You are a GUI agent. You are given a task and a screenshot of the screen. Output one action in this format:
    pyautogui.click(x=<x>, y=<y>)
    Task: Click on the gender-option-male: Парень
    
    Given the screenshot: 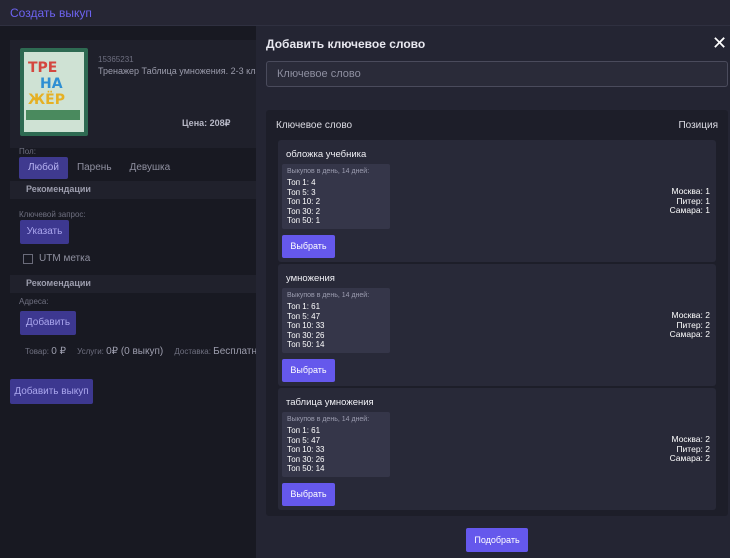 What is the action you would take?
    pyautogui.click(x=94, y=168)
    